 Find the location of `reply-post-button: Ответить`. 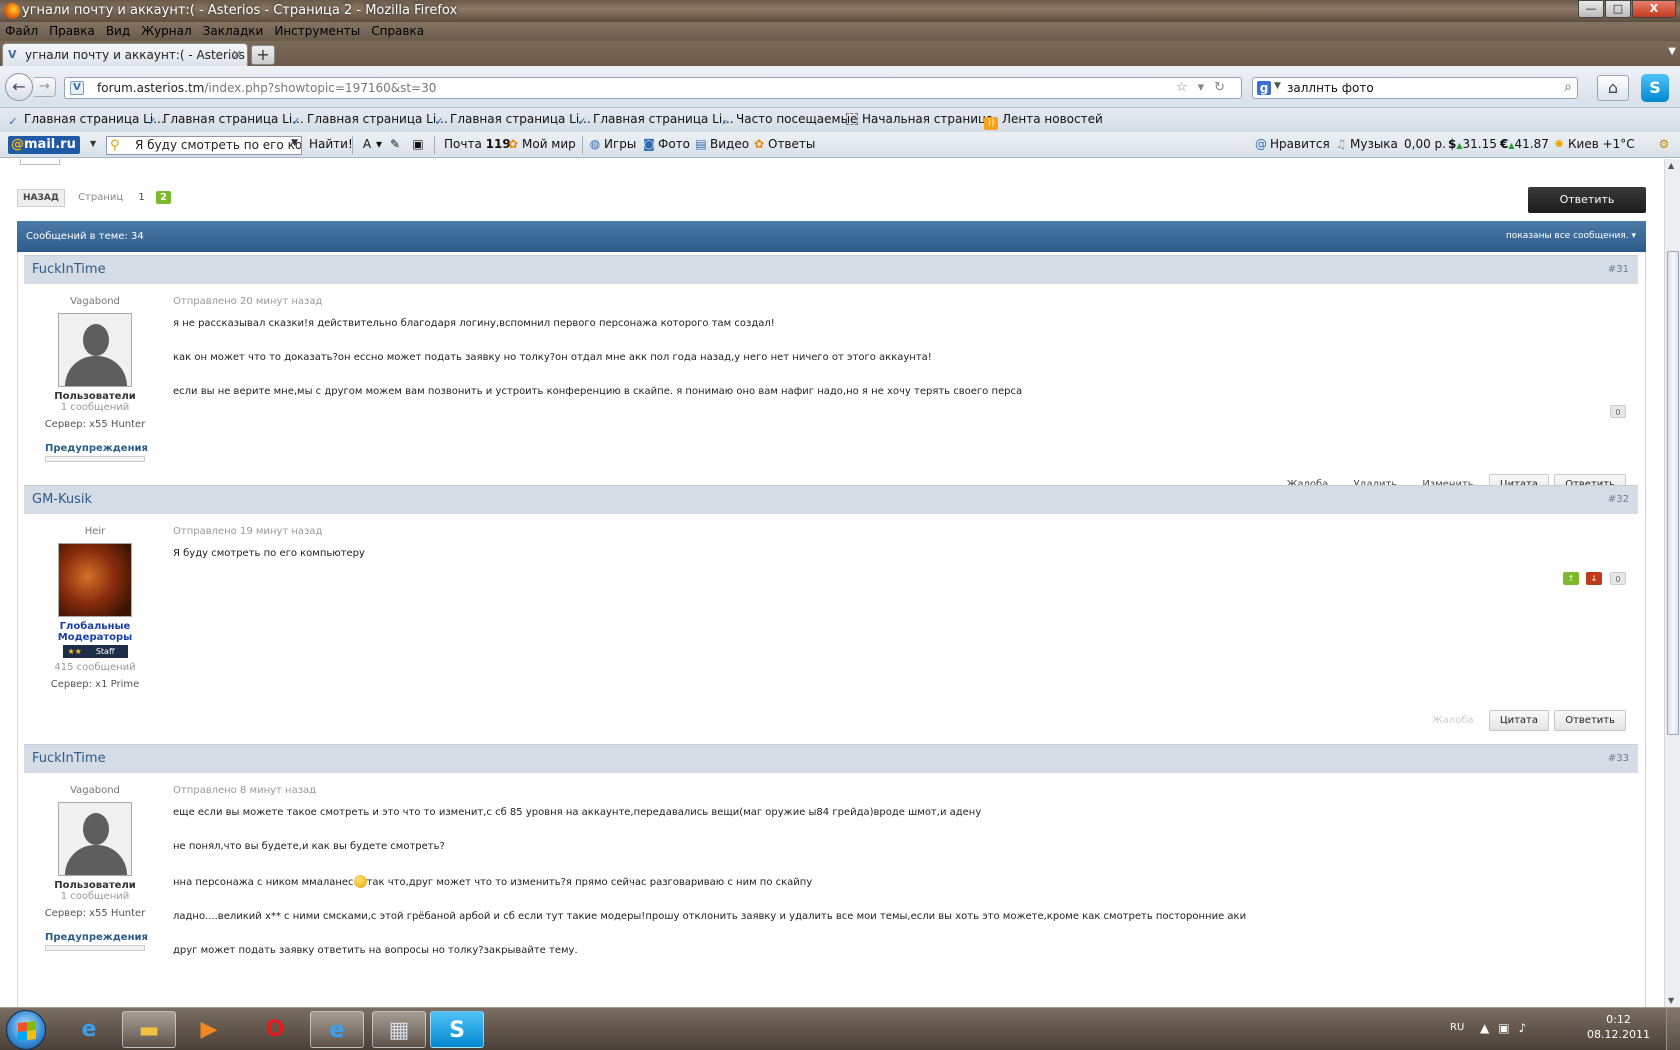

reply-post-button: Ответить is located at coordinates (1590, 720).